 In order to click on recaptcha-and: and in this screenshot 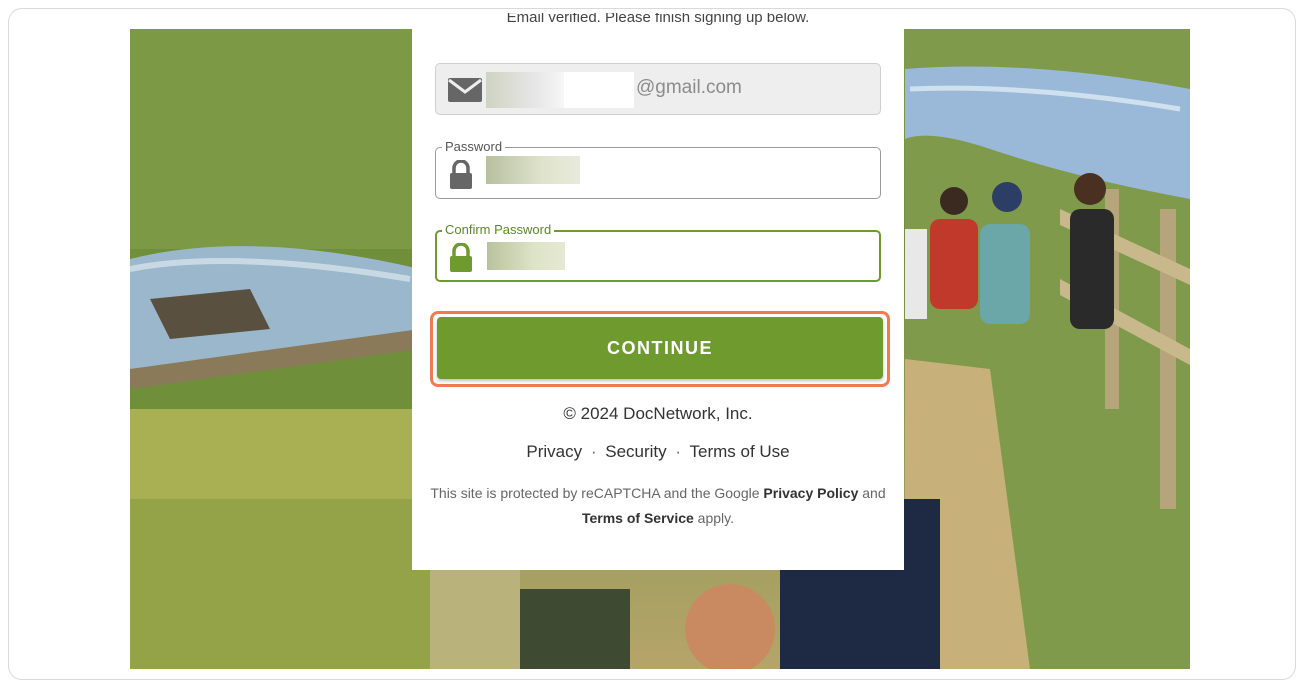, I will do `click(874, 493)`.